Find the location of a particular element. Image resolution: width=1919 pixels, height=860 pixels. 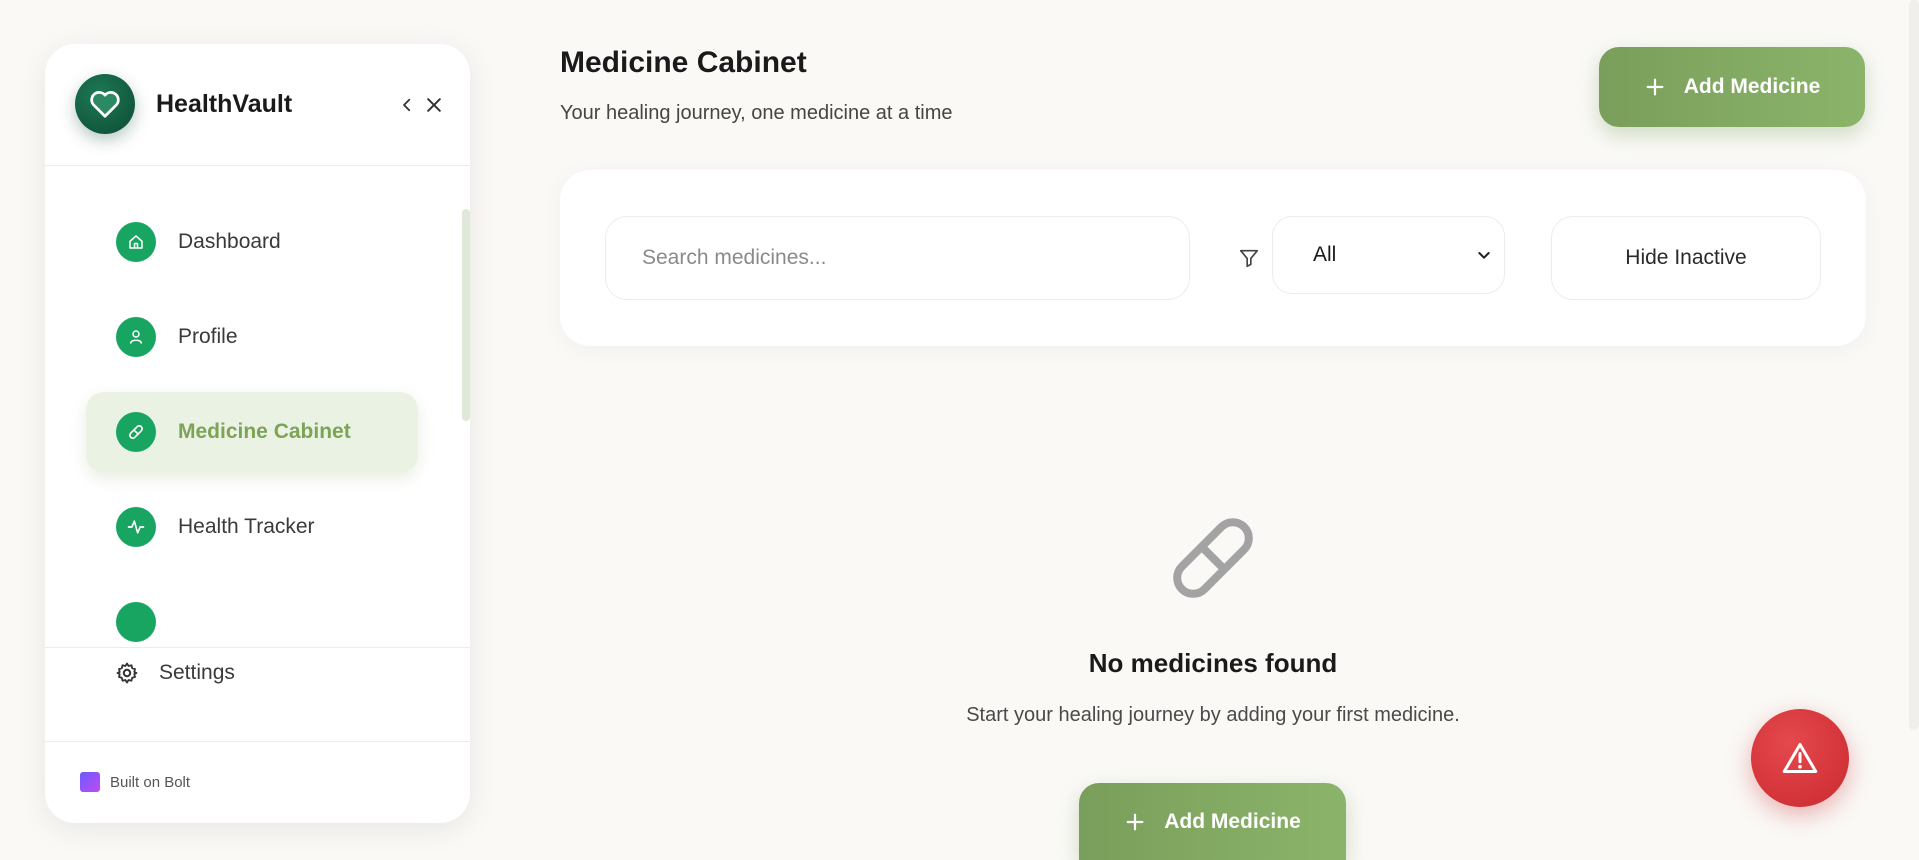

settings-label: Settings is located at coordinates (197, 672).